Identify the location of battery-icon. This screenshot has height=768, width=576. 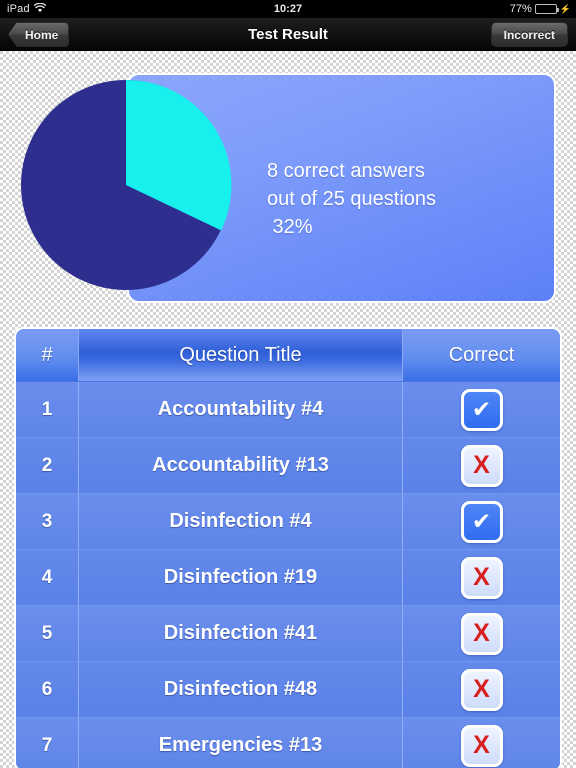
(546, 9).